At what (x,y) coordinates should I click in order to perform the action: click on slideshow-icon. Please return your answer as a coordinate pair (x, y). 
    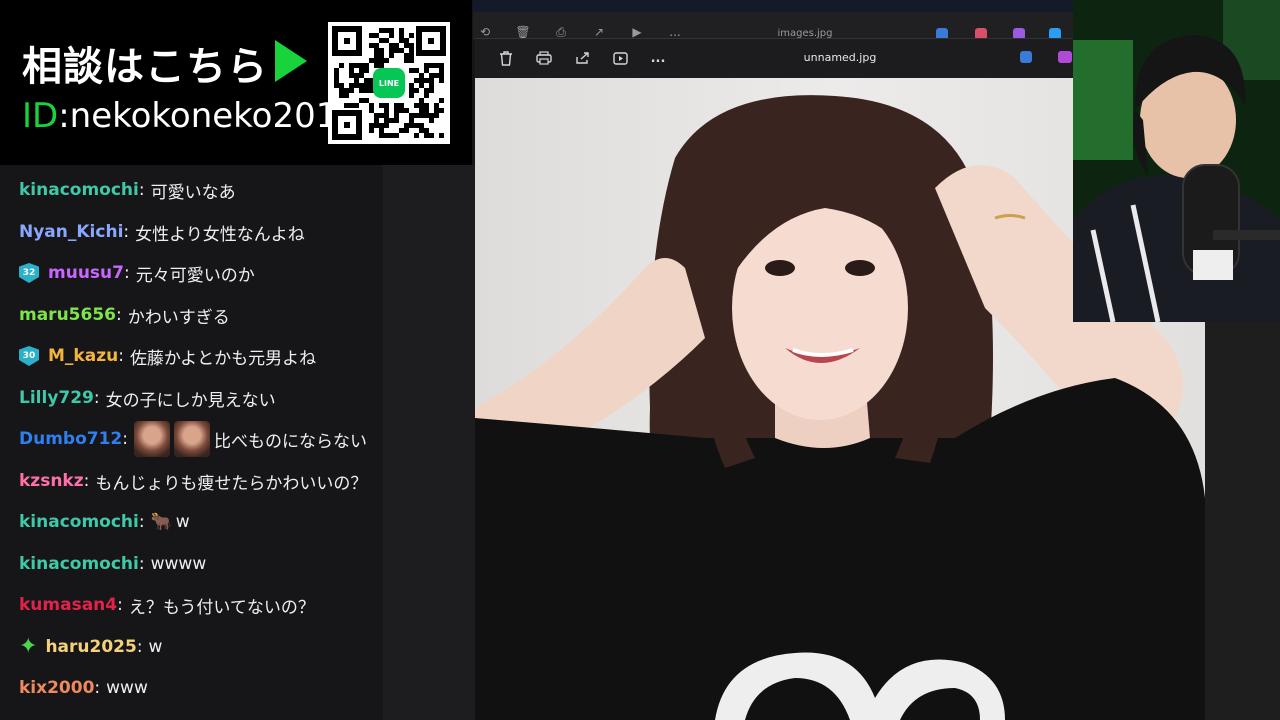
    Looking at the image, I should click on (620, 58).